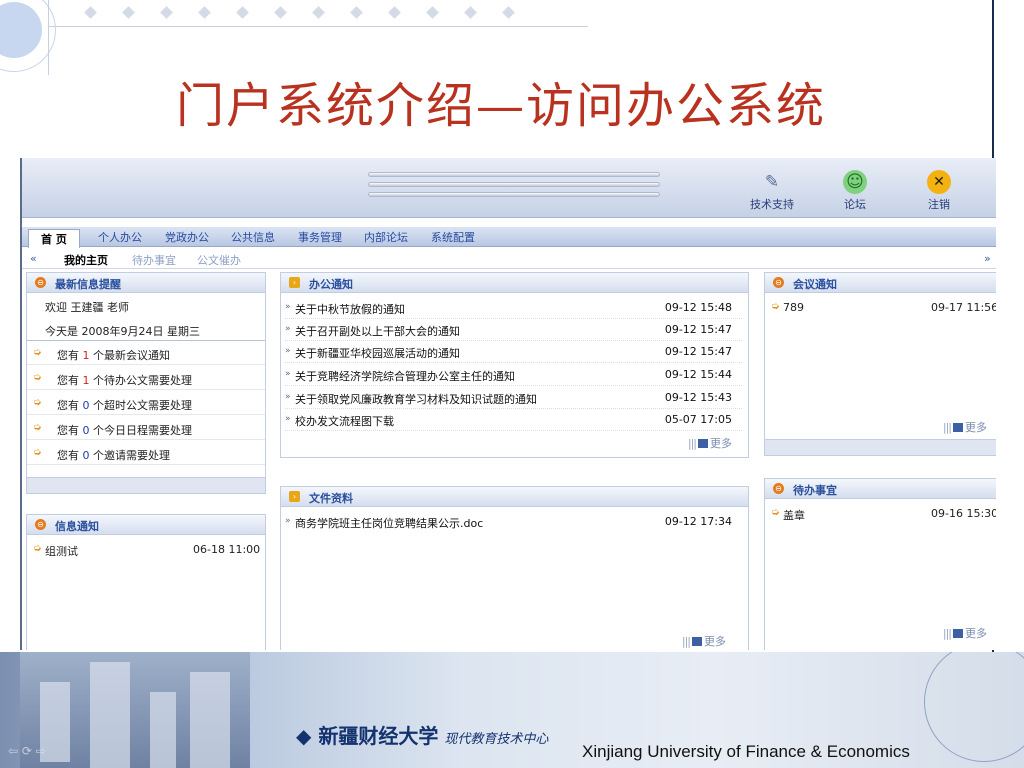  What do you see at coordinates (120, 237) in the screenshot?
I see `menu-personal-office: 个人办公` at bounding box center [120, 237].